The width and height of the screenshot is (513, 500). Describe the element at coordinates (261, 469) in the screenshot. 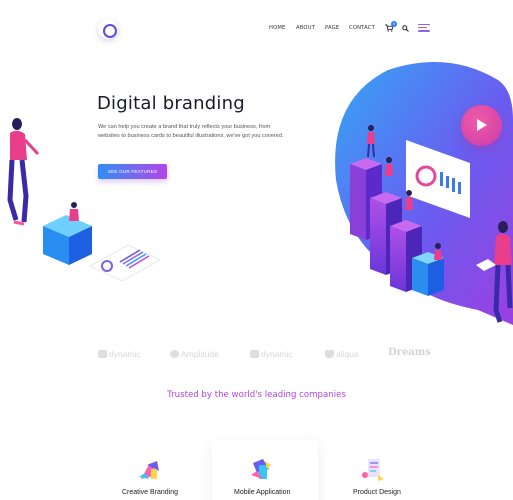

I see `mobile-application-icon` at that location.